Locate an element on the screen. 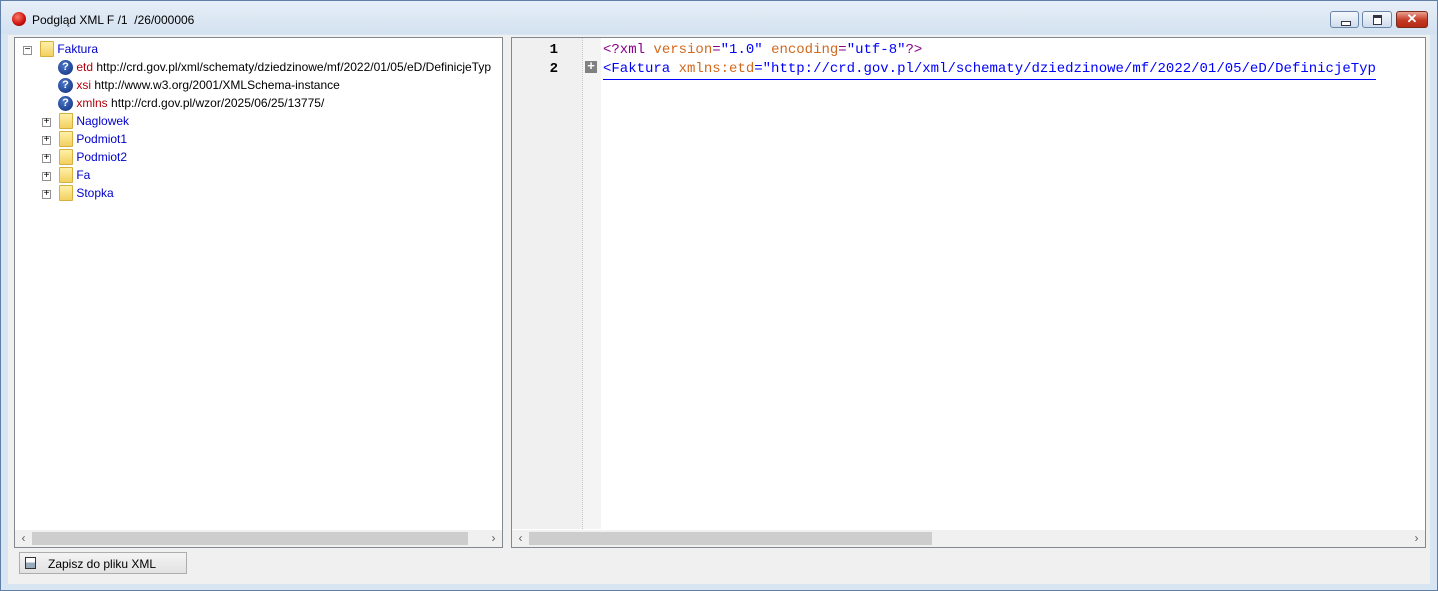 This screenshot has width=1438, height=591. tree-item-naglowek: Naglowek is located at coordinates (94, 121).